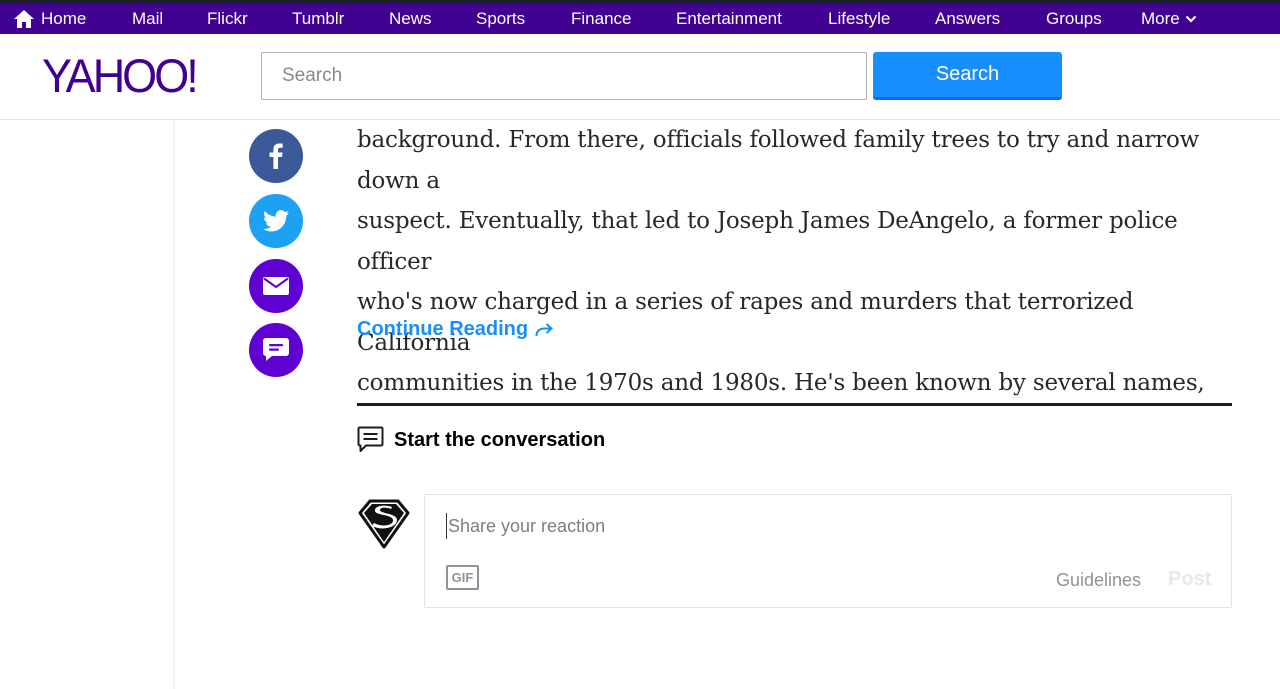 The image size is (1280, 689). Describe the element at coordinates (967, 76) in the screenshot. I see `search-button: Search` at that location.